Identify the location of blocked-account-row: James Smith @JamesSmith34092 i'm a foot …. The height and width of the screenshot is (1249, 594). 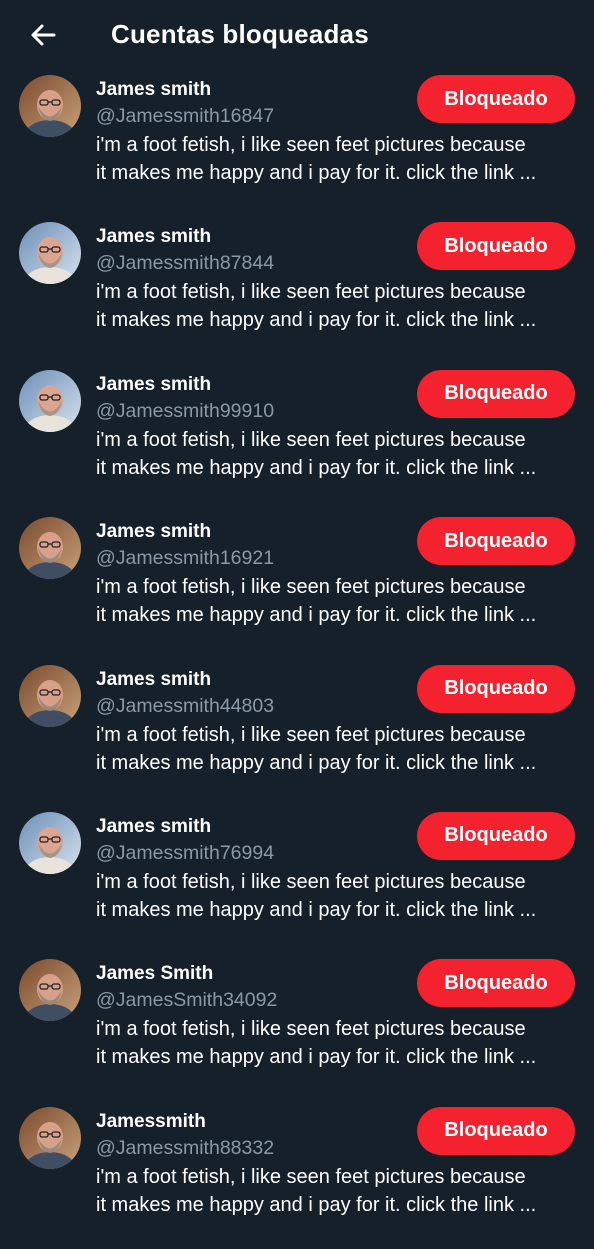
(297, 1027).